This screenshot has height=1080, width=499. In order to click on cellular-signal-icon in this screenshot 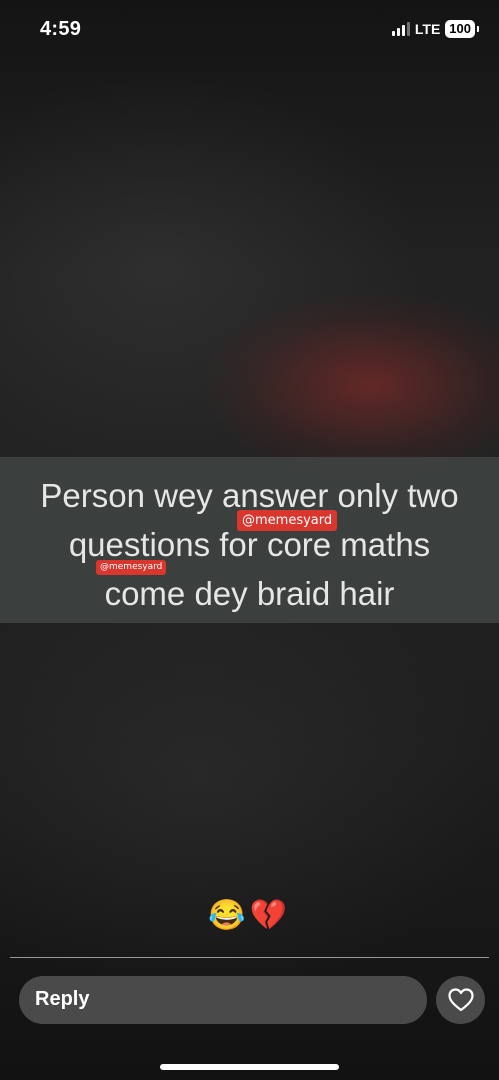, I will do `click(400, 29)`.